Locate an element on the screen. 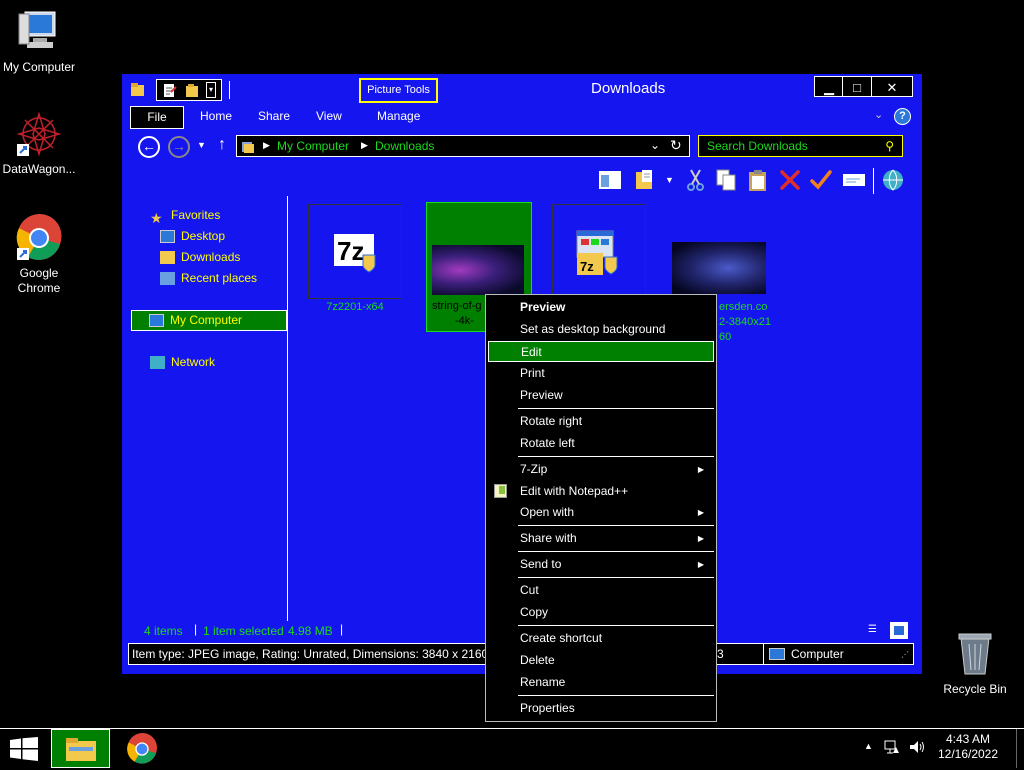  clock-date: 12/16/2022 is located at coordinates (968, 754).